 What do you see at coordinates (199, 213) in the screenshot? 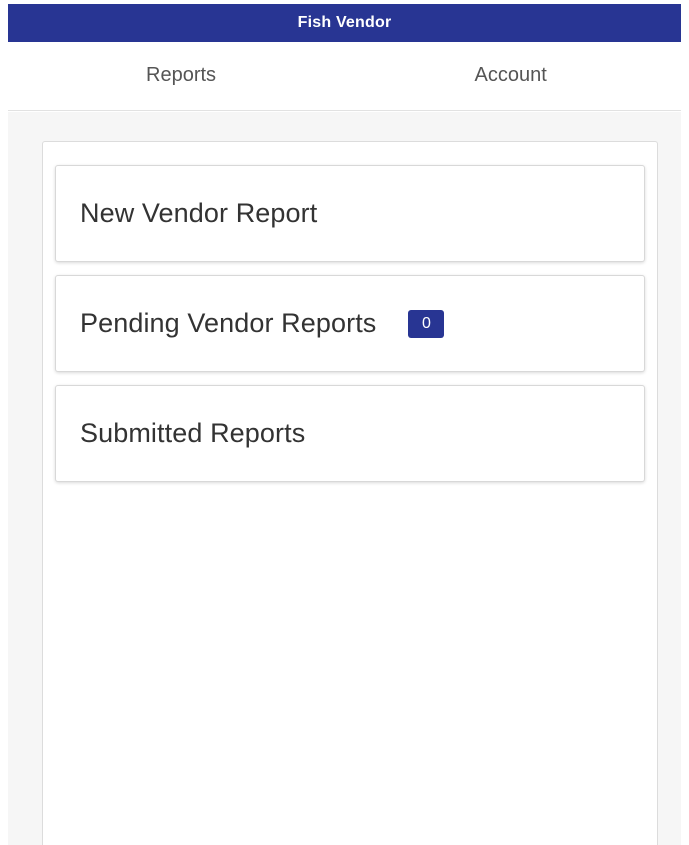
I see `new-vendor-report-label: New Vendor Report` at bounding box center [199, 213].